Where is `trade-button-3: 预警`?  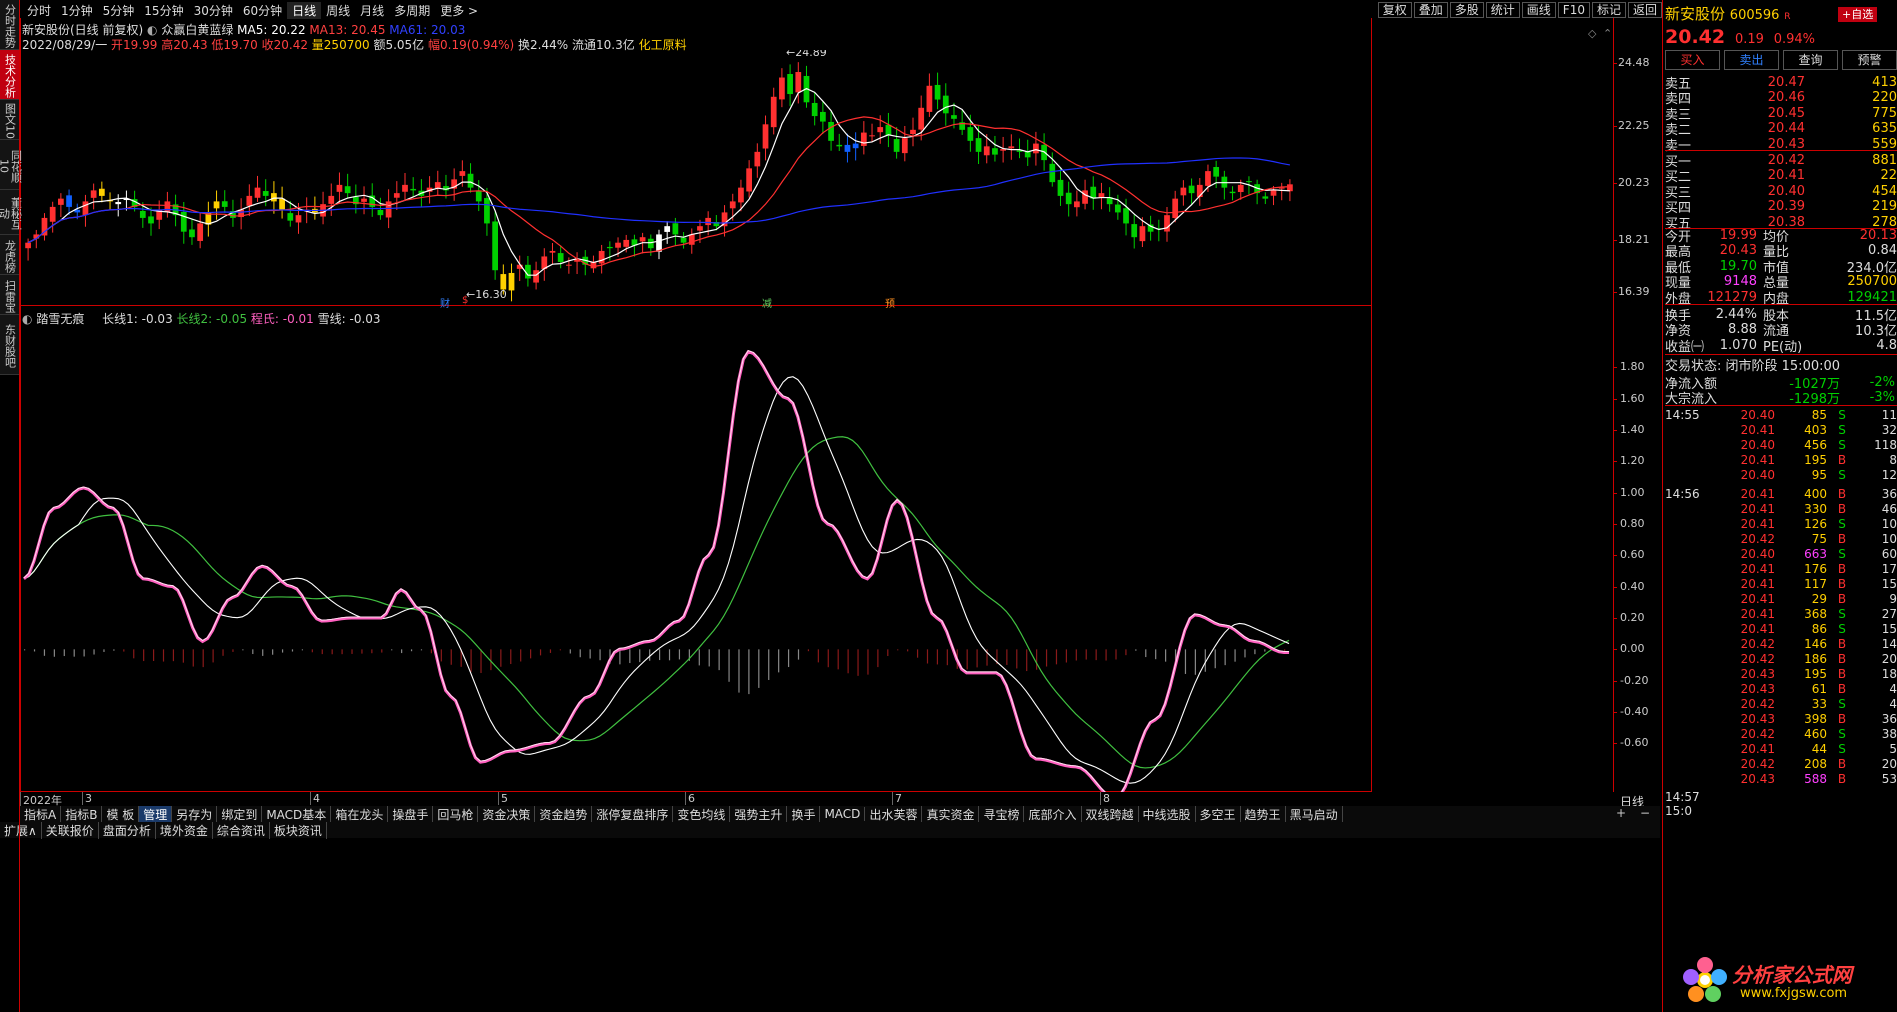 trade-button-3: 预警 is located at coordinates (1869, 60).